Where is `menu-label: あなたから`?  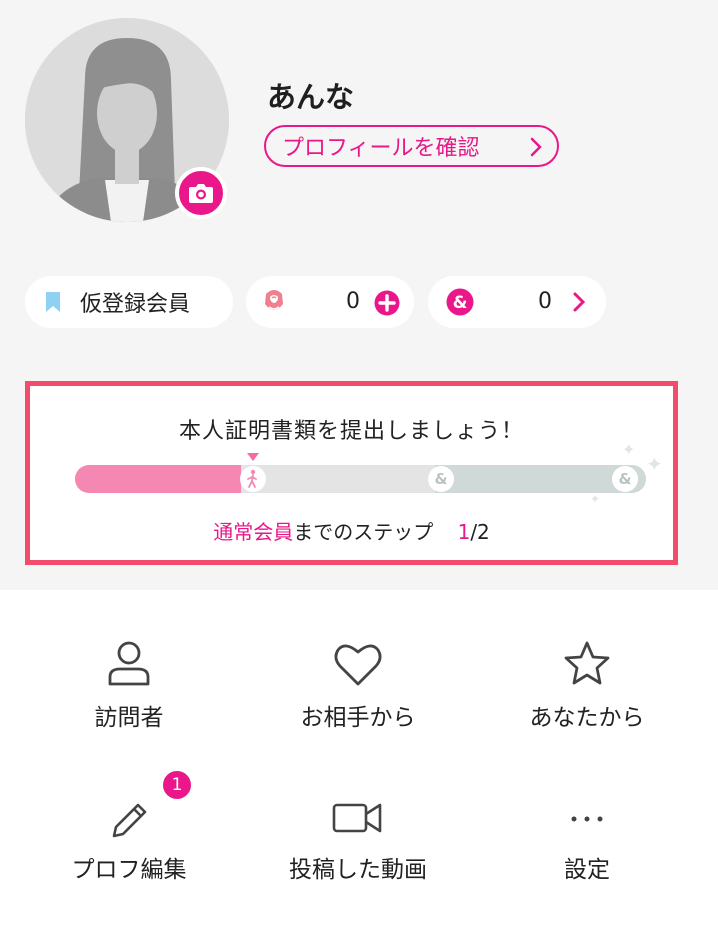
menu-label: あなたから is located at coordinates (587, 718).